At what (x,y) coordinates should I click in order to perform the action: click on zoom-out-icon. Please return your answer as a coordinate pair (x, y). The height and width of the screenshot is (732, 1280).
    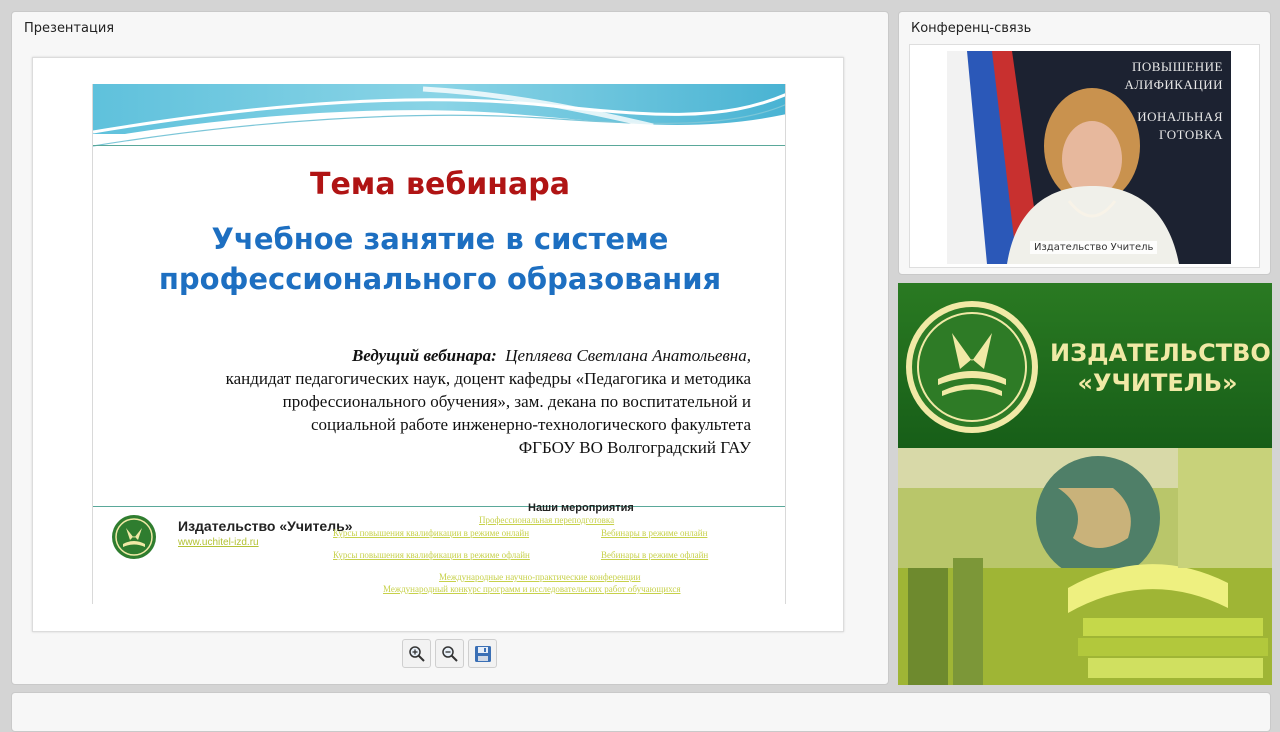
    Looking at the image, I should click on (449, 653).